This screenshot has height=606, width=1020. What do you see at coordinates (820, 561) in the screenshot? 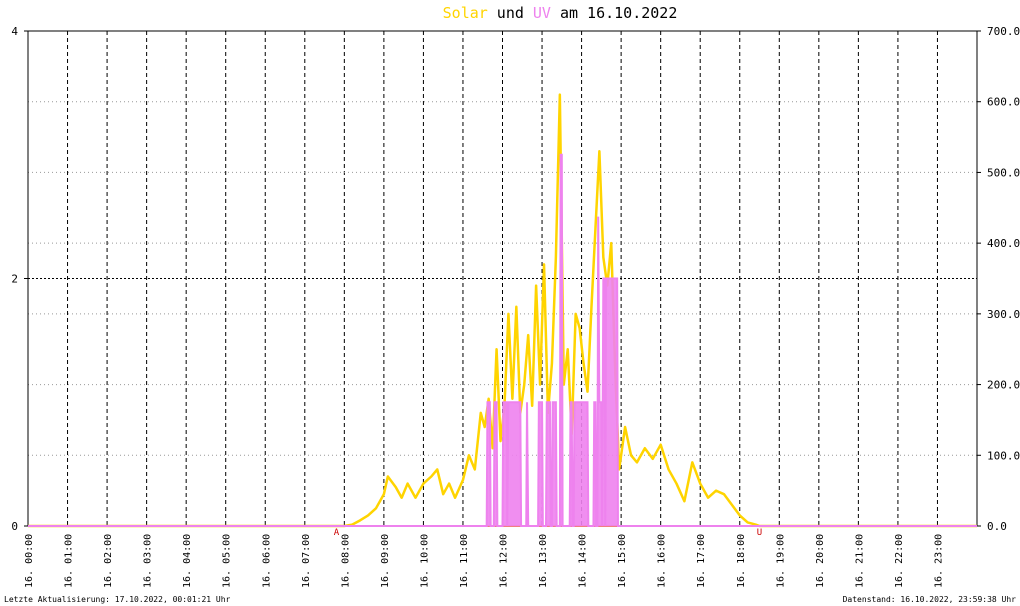
I see `x-tick-label: 16. 20:00` at bounding box center [820, 561].